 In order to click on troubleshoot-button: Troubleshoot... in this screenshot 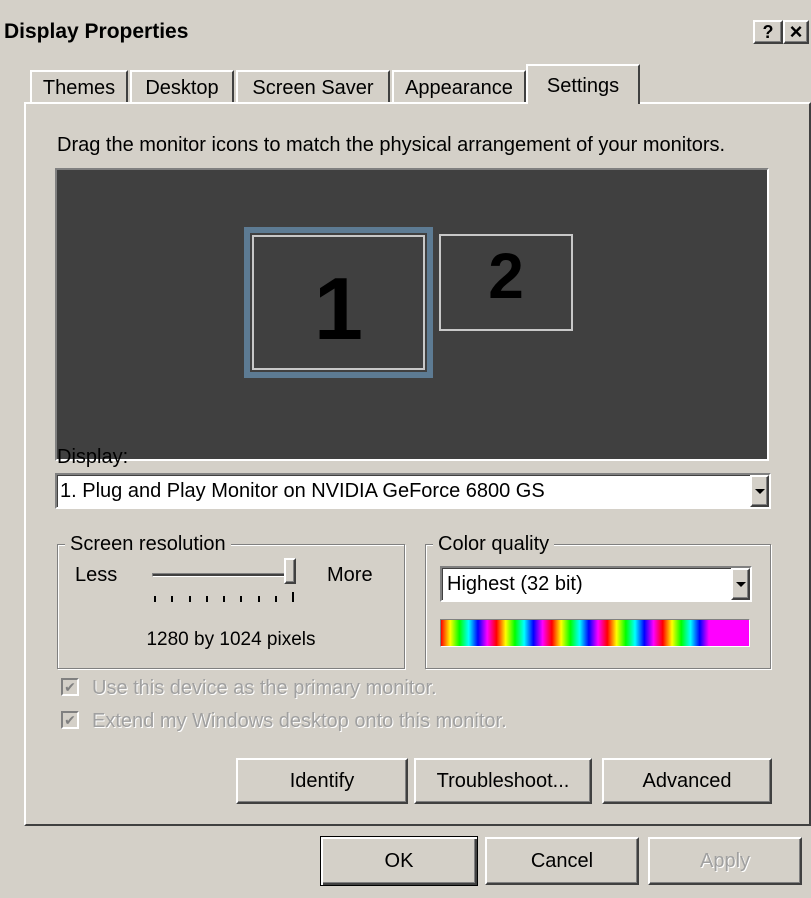, I will do `click(503, 781)`.